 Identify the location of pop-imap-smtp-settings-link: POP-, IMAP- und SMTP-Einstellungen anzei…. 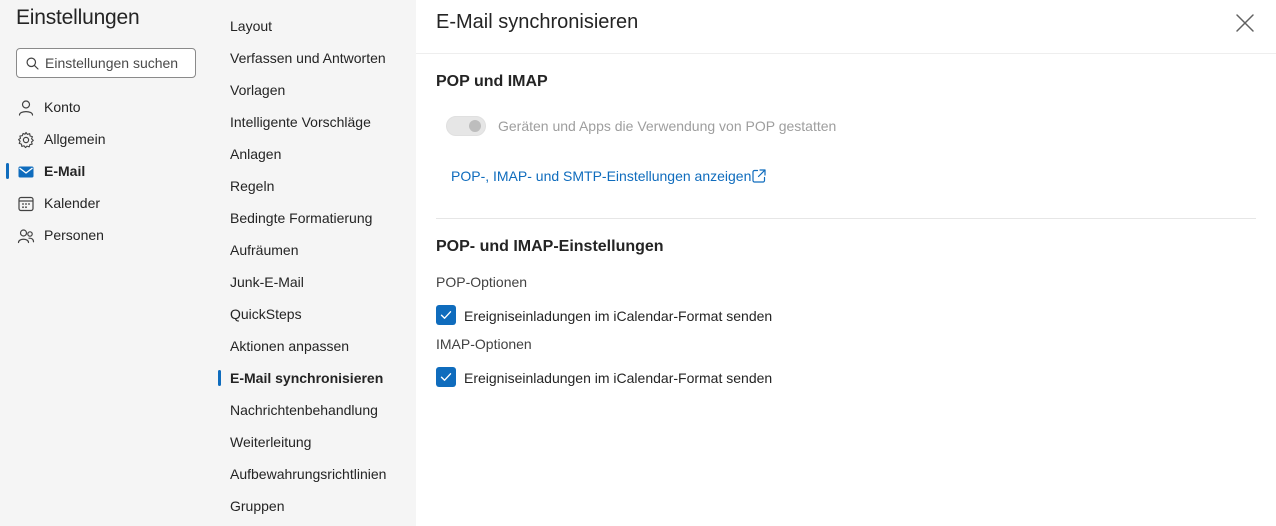
(601, 176).